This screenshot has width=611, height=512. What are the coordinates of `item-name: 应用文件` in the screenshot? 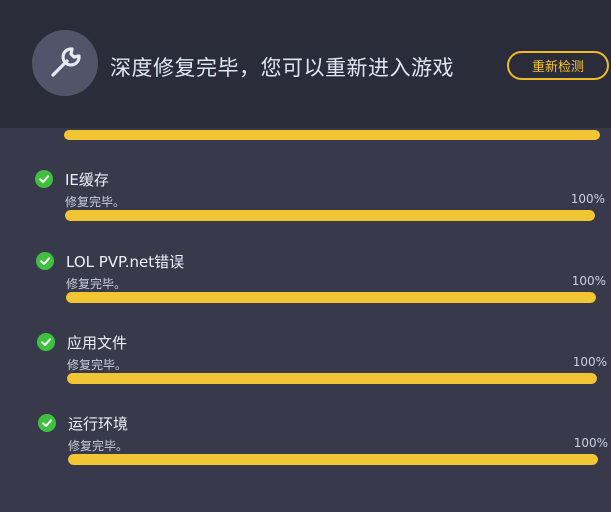 It's located at (97, 343).